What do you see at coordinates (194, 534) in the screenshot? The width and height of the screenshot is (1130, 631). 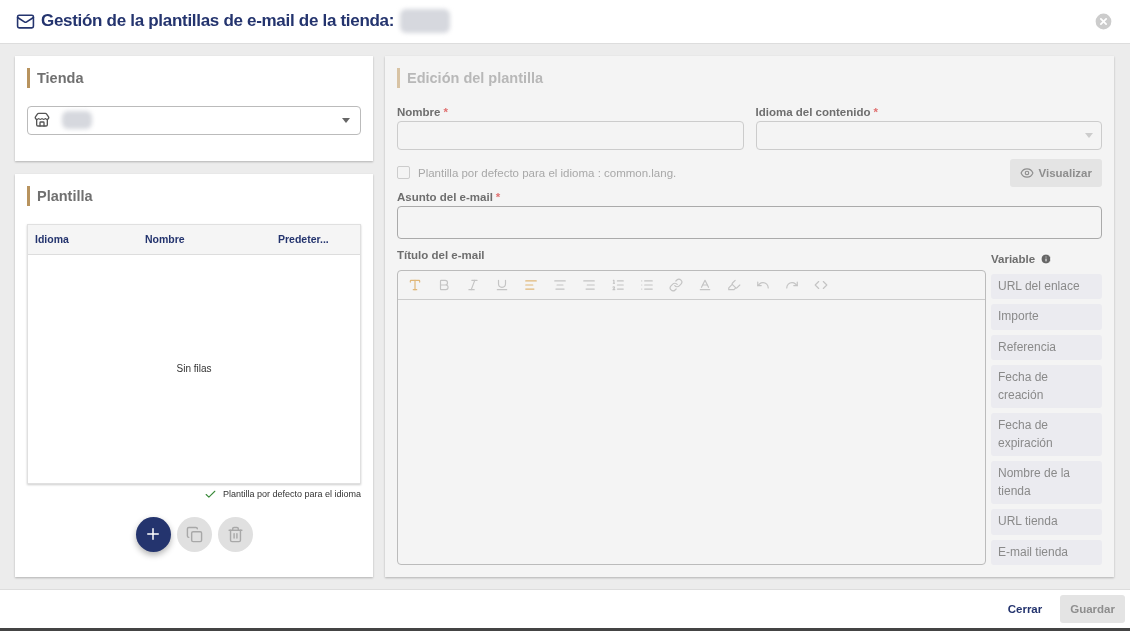 I see `copy-icon` at bounding box center [194, 534].